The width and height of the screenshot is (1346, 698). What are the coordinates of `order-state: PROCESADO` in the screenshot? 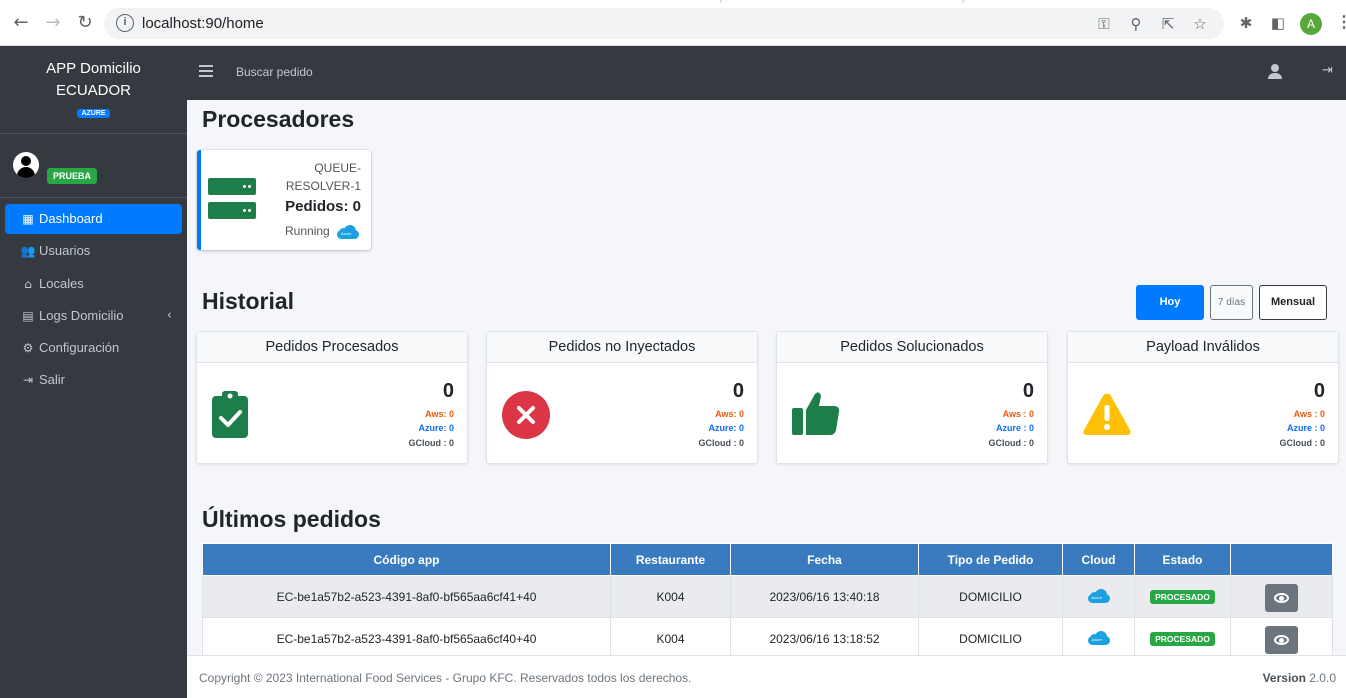 It's located at (1182, 596).